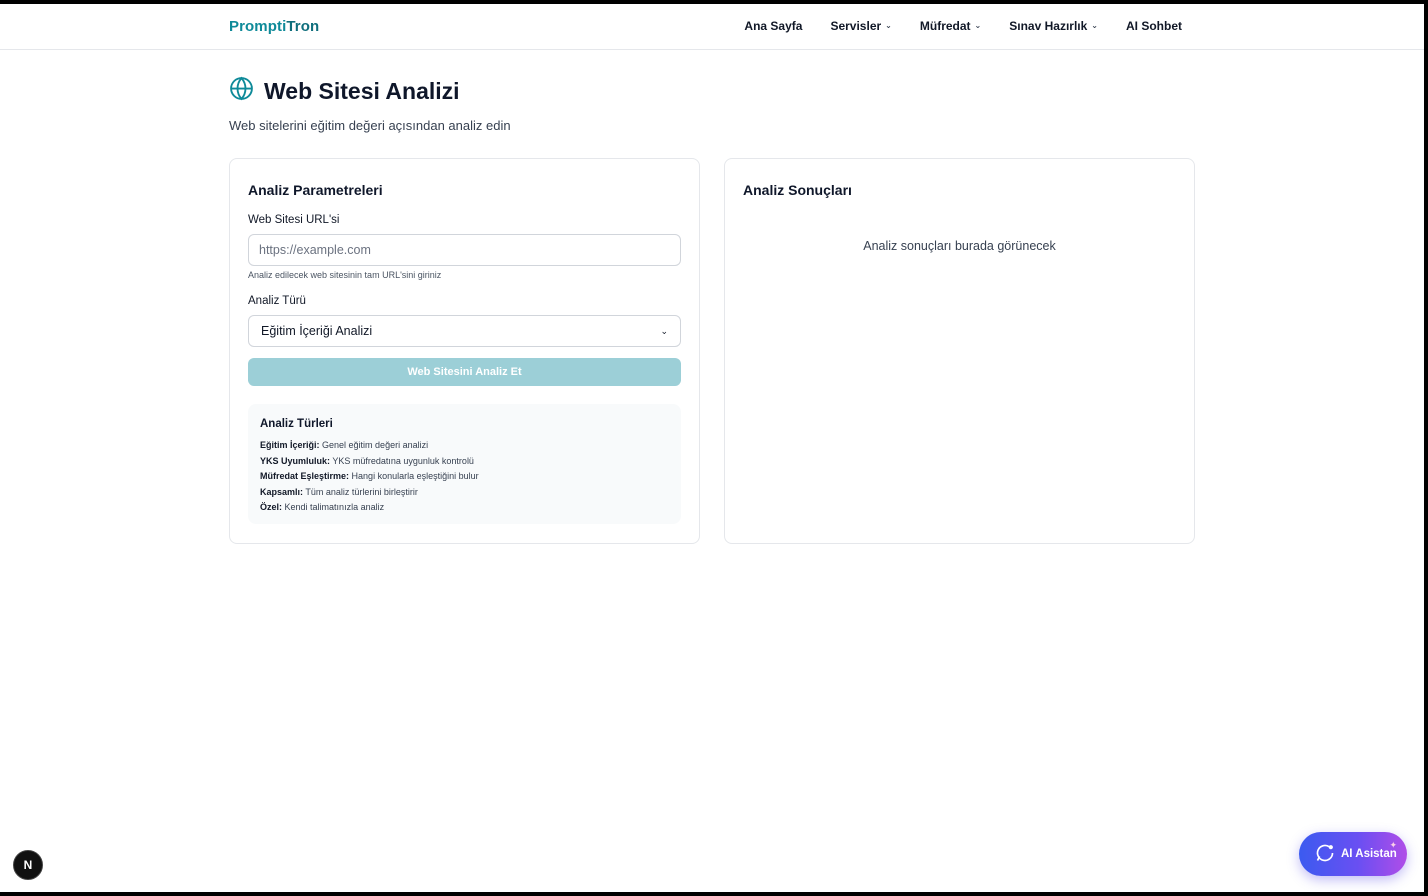 This screenshot has width=1428, height=896. What do you see at coordinates (464, 508) in the screenshot?
I see `info-item: Özel: Kendi talimatınızla analiz` at bounding box center [464, 508].